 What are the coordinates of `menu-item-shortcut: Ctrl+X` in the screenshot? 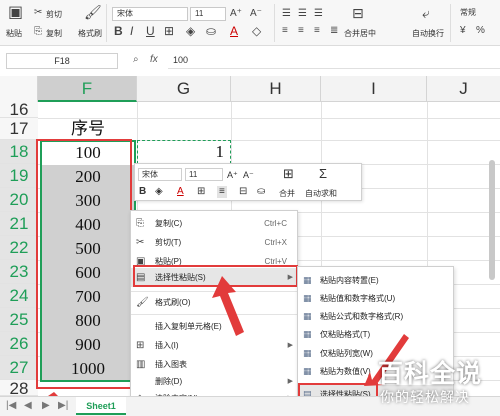 It's located at (275, 242).